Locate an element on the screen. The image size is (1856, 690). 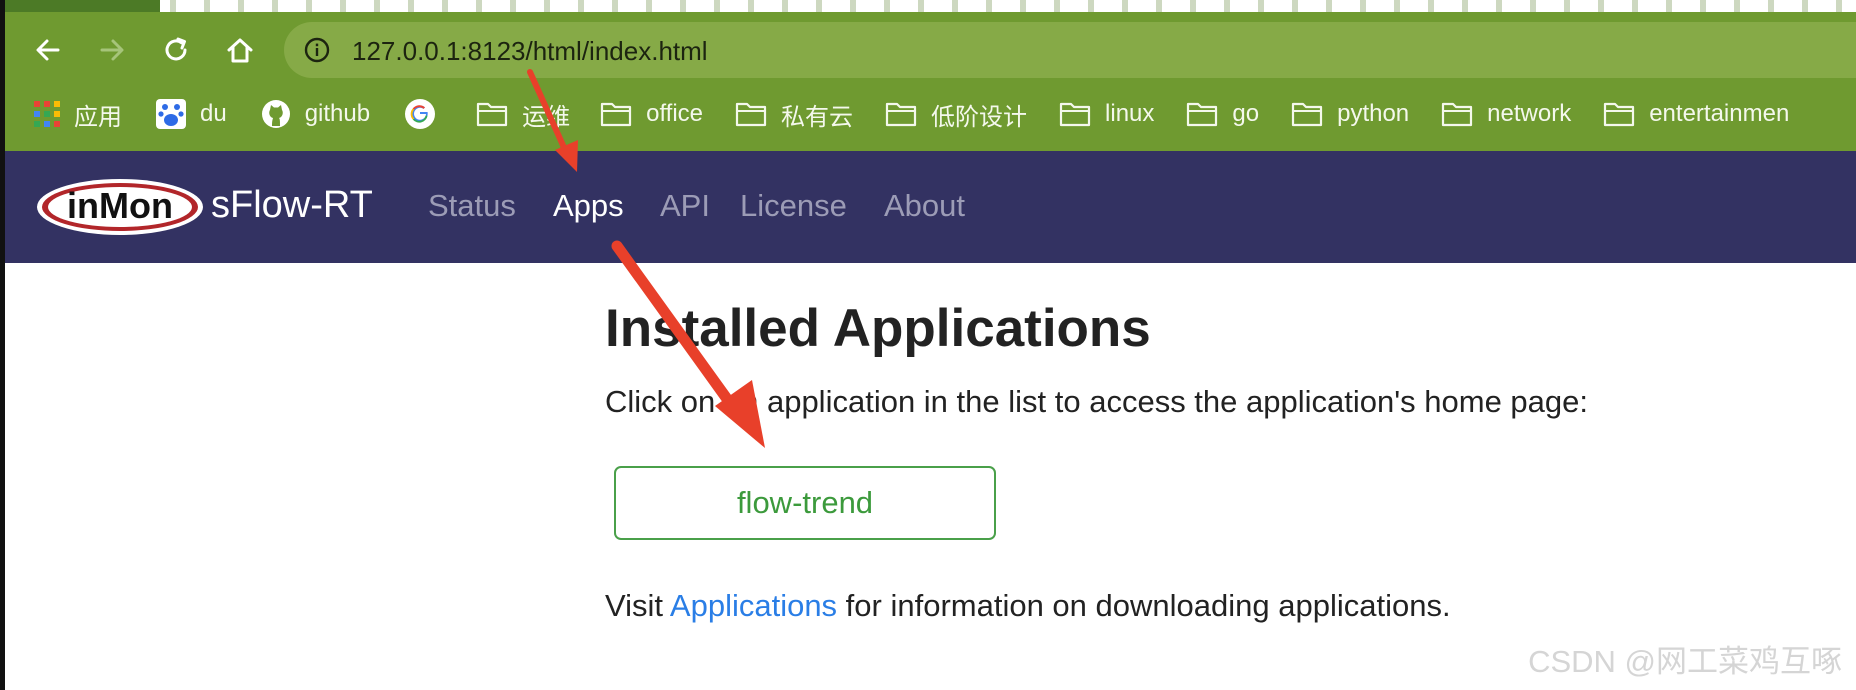
forward-arrow-icon is located at coordinates (112, 50).